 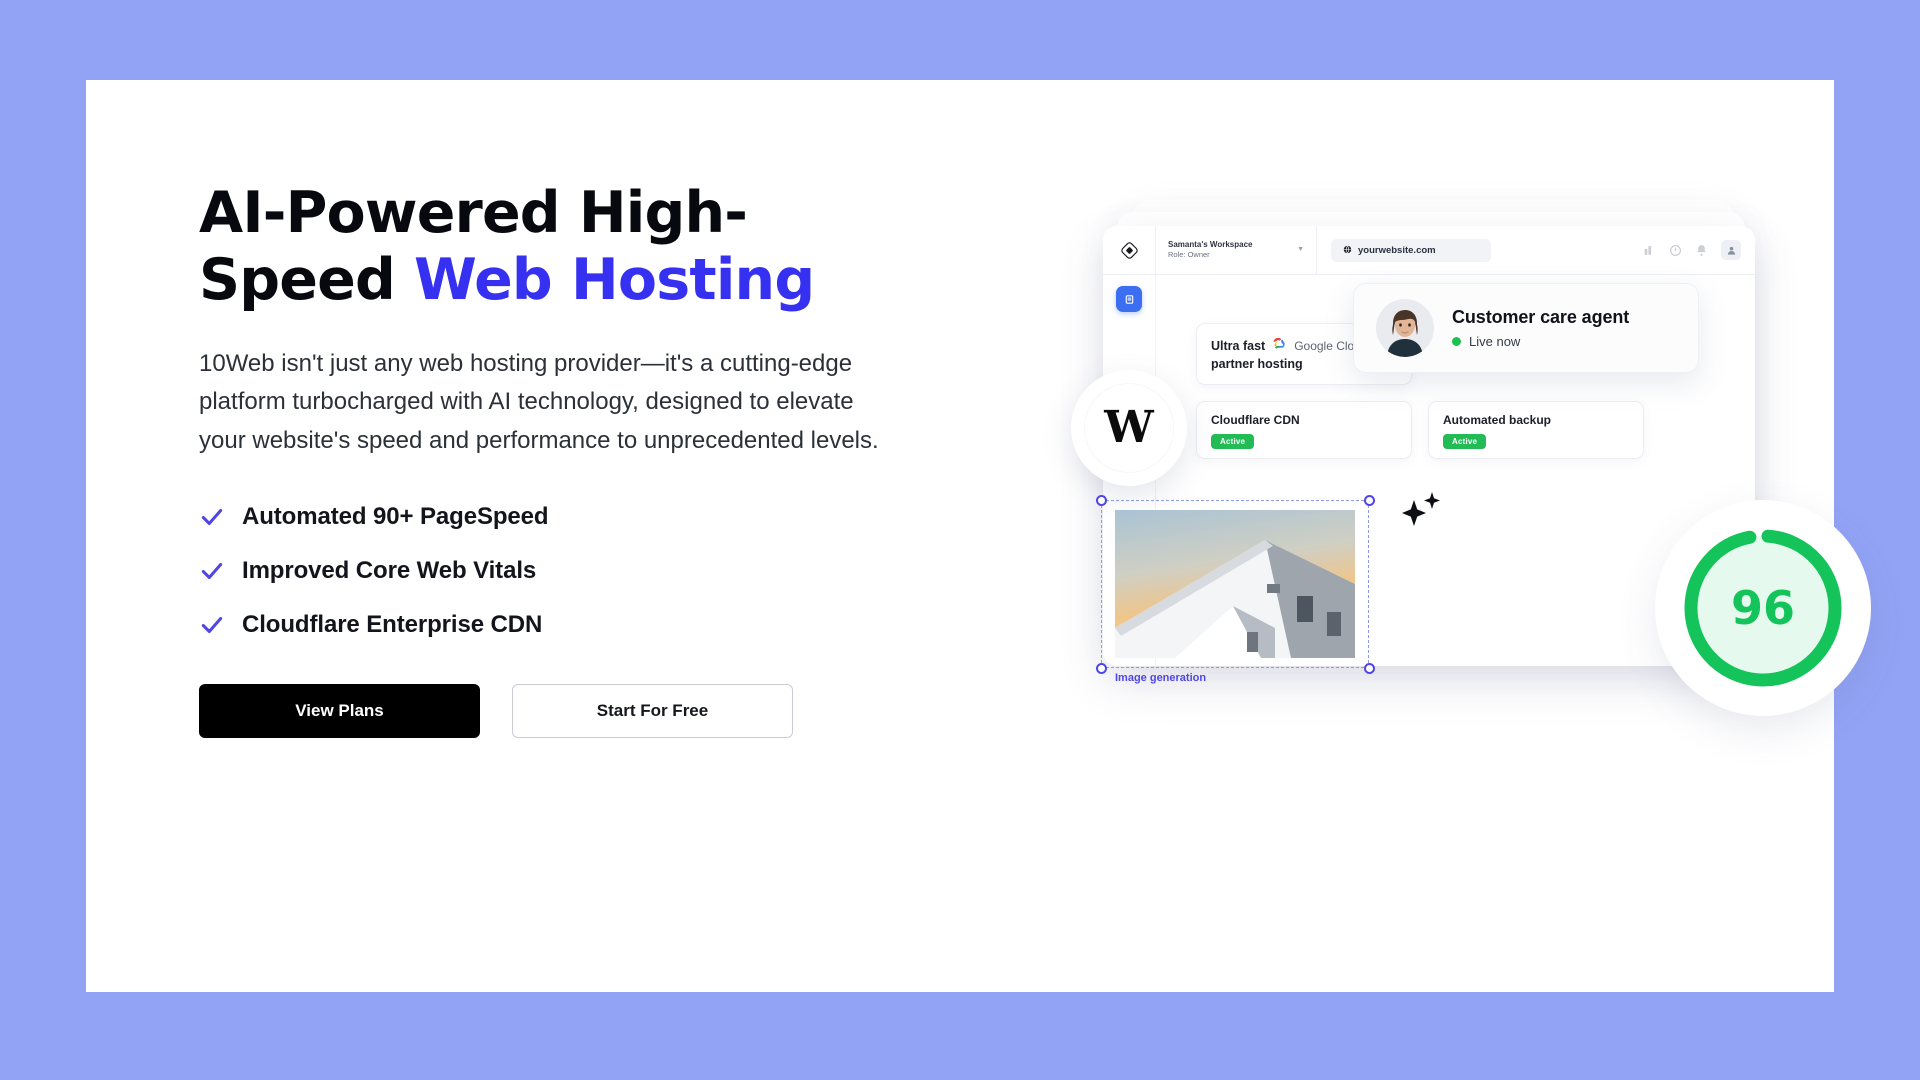 I want to click on wordpress-badge-inner: W, so click(x=1129, y=428).